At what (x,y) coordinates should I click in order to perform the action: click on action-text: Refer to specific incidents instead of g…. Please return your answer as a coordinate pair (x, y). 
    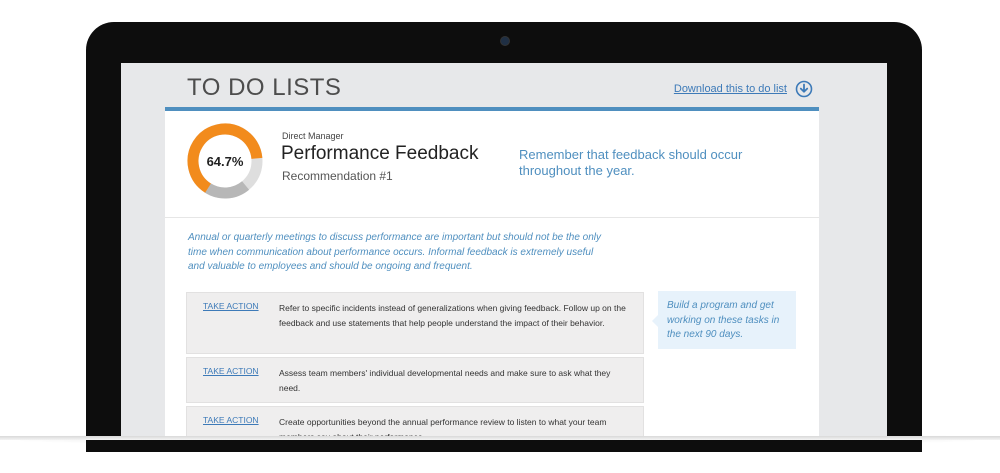
    Looking at the image, I should click on (452, 315).